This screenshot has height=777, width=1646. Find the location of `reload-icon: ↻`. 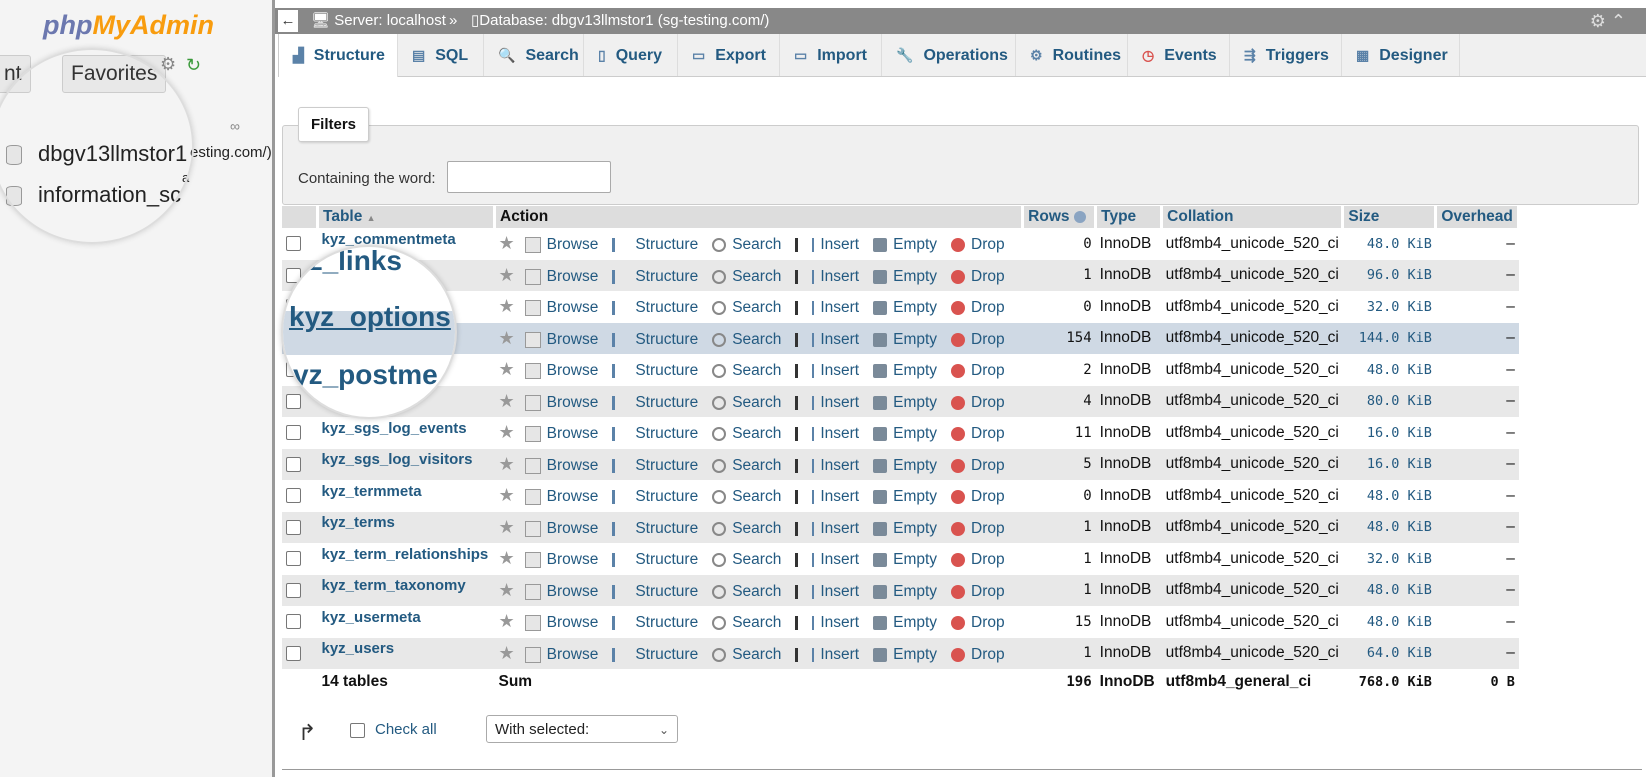

reload-icon: ↻ is located at coordinates (193, 65).